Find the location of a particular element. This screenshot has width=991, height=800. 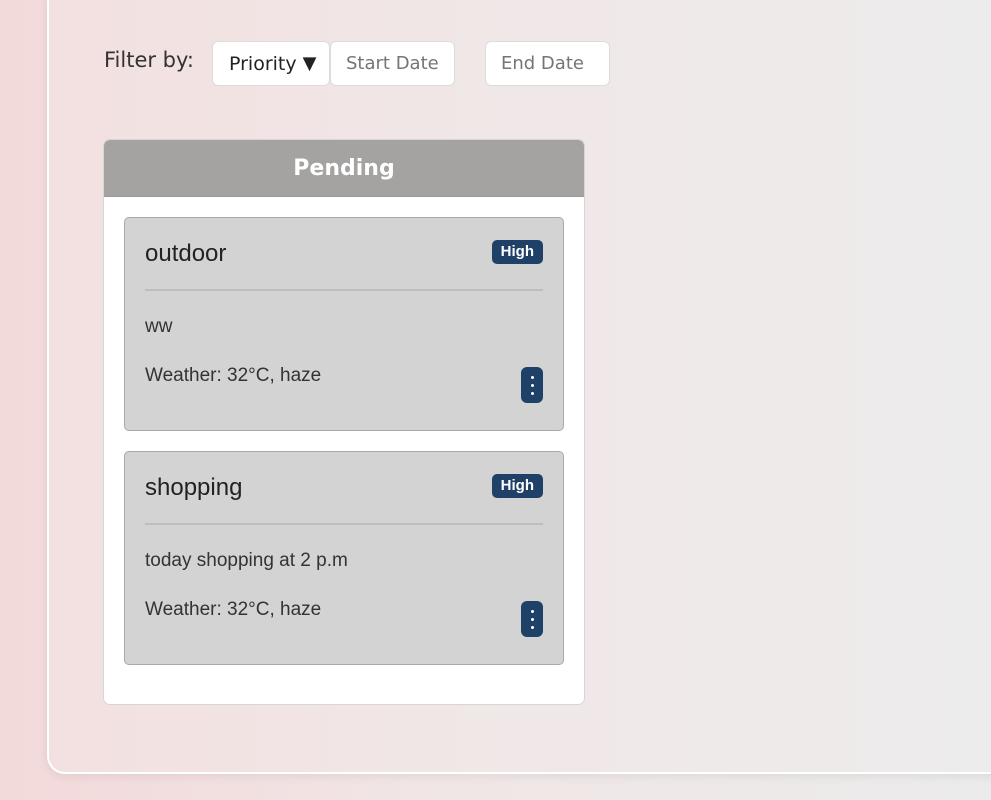

task-title: outdoor is located at coordinates (186, 253).